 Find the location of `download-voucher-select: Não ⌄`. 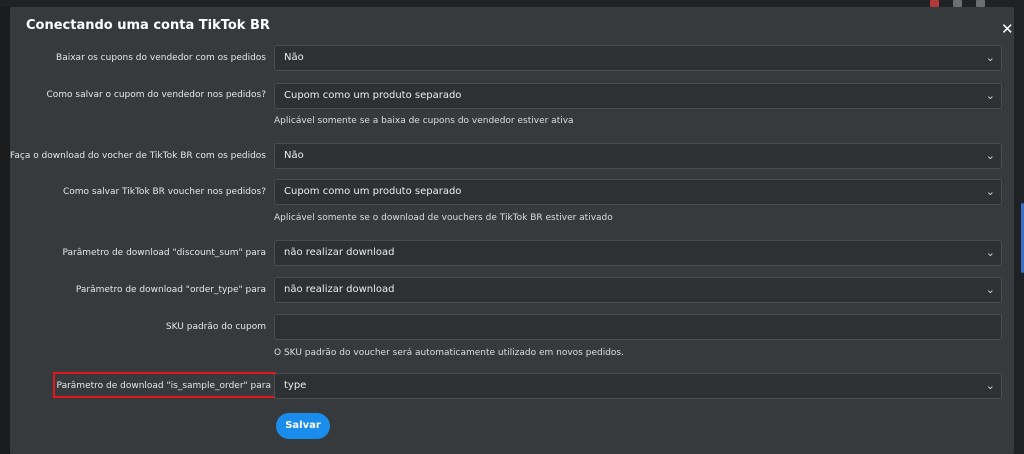

download-voucher-select: Não ⌄ is located at coordinates (638, 156).